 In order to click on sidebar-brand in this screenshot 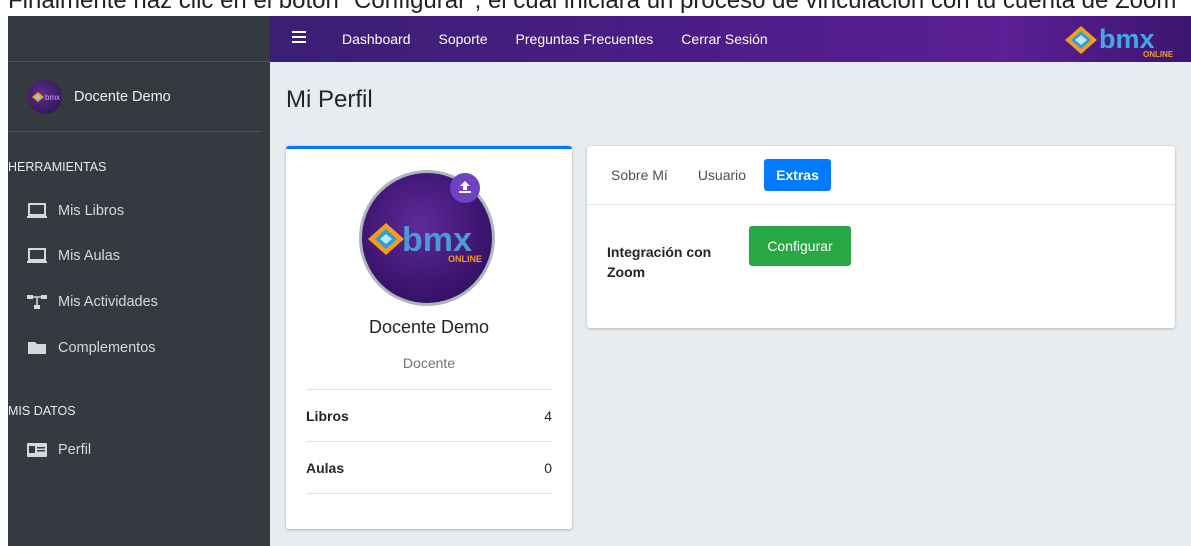, I will do `click(139, 39)`.